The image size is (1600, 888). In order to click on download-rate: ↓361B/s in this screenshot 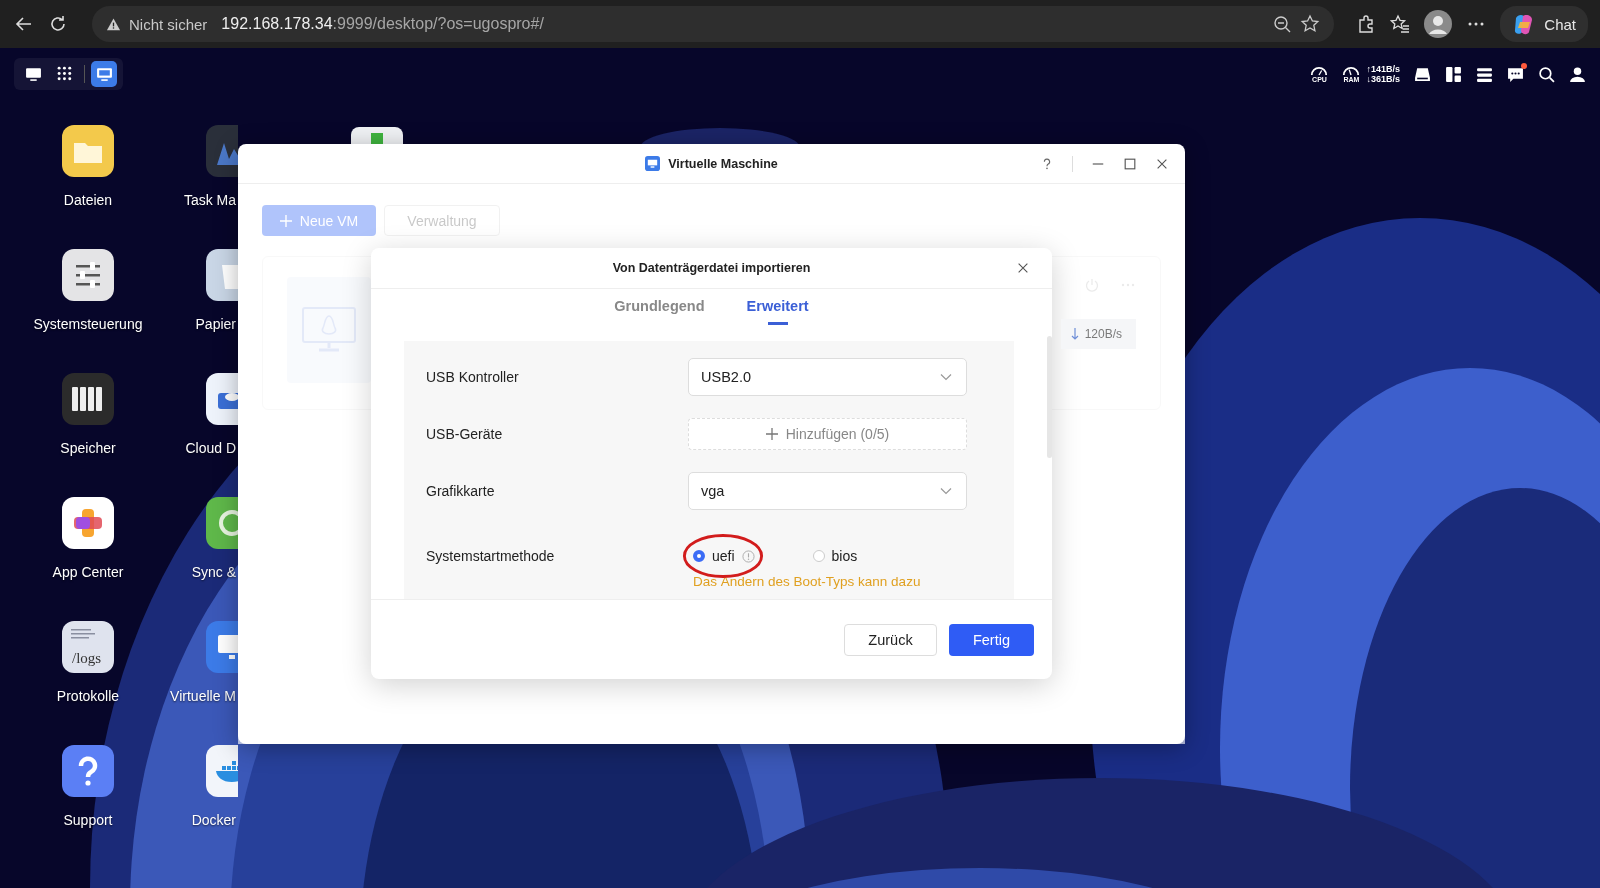, I will do `click(1383, 79)`.